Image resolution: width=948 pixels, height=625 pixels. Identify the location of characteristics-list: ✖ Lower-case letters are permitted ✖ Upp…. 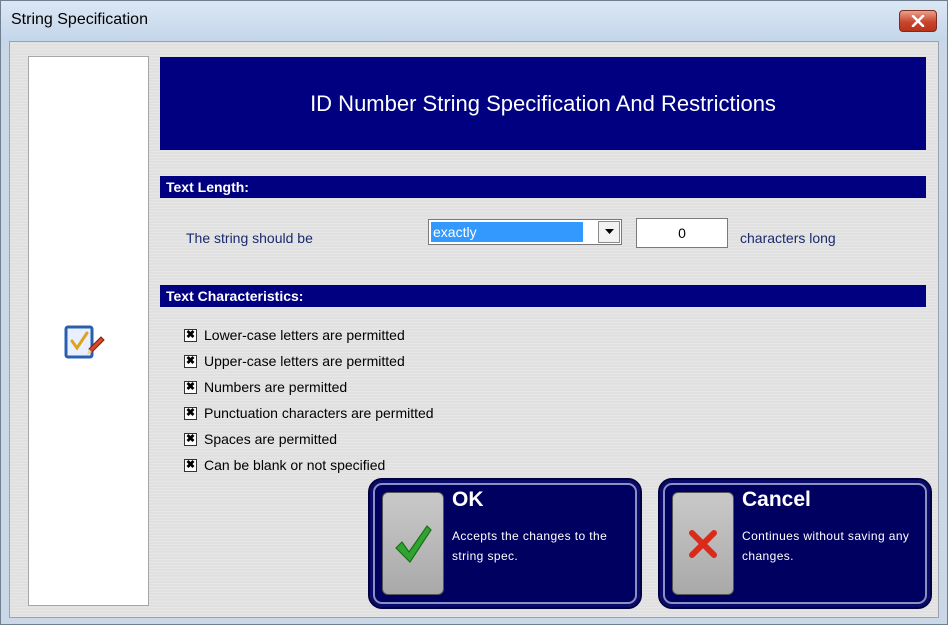
(309, 400).